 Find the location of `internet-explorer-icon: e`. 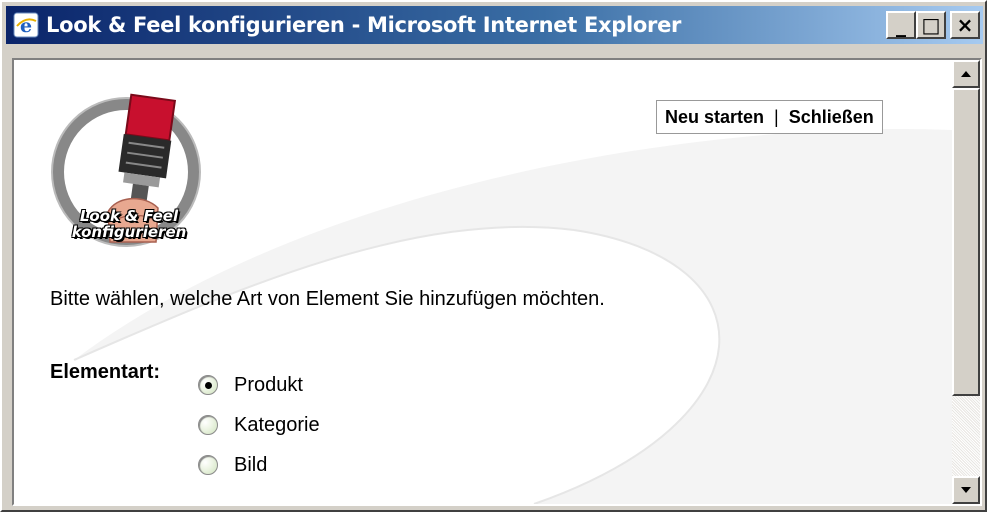

internet-explorer-icon: e is located at coordinates (26, 25).